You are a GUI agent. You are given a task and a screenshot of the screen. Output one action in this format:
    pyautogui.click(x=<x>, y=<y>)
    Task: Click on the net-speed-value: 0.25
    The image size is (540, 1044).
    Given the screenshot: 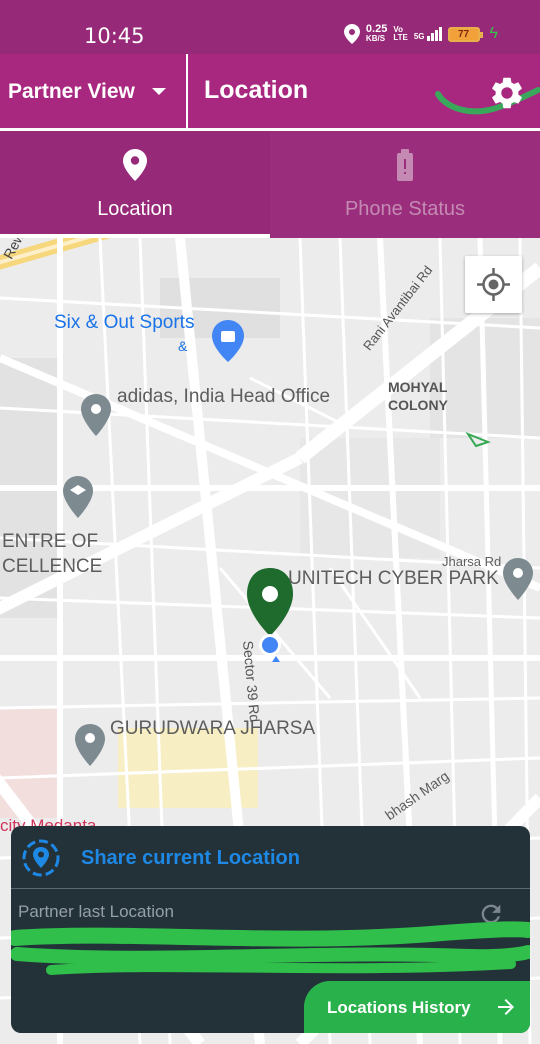 What is the action you would take?
    pyautogui.click(x=376, y=29)
    